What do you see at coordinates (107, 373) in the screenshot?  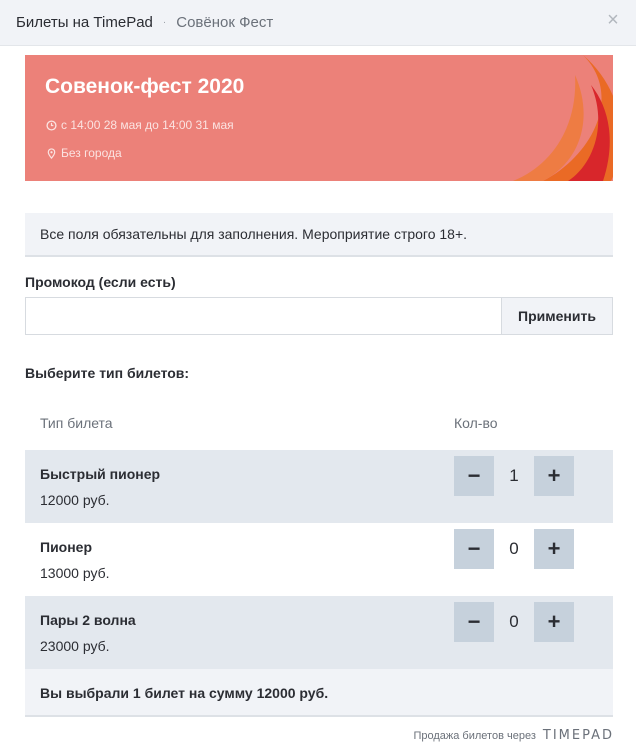 I see `ticket-type-heading: Выберите тип билетов:` at bounding box center [107, 373].